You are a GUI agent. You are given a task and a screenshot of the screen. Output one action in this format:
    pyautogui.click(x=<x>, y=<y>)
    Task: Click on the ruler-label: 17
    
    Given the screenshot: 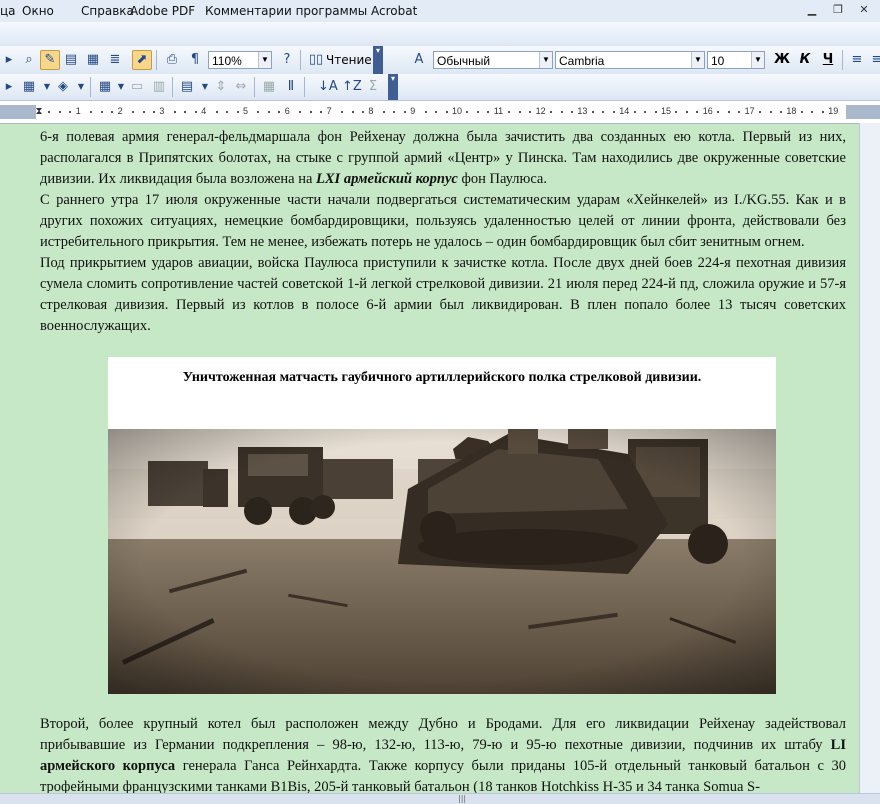 What is the action you would take?
    pyautogui.click(x=749, y=111)
    